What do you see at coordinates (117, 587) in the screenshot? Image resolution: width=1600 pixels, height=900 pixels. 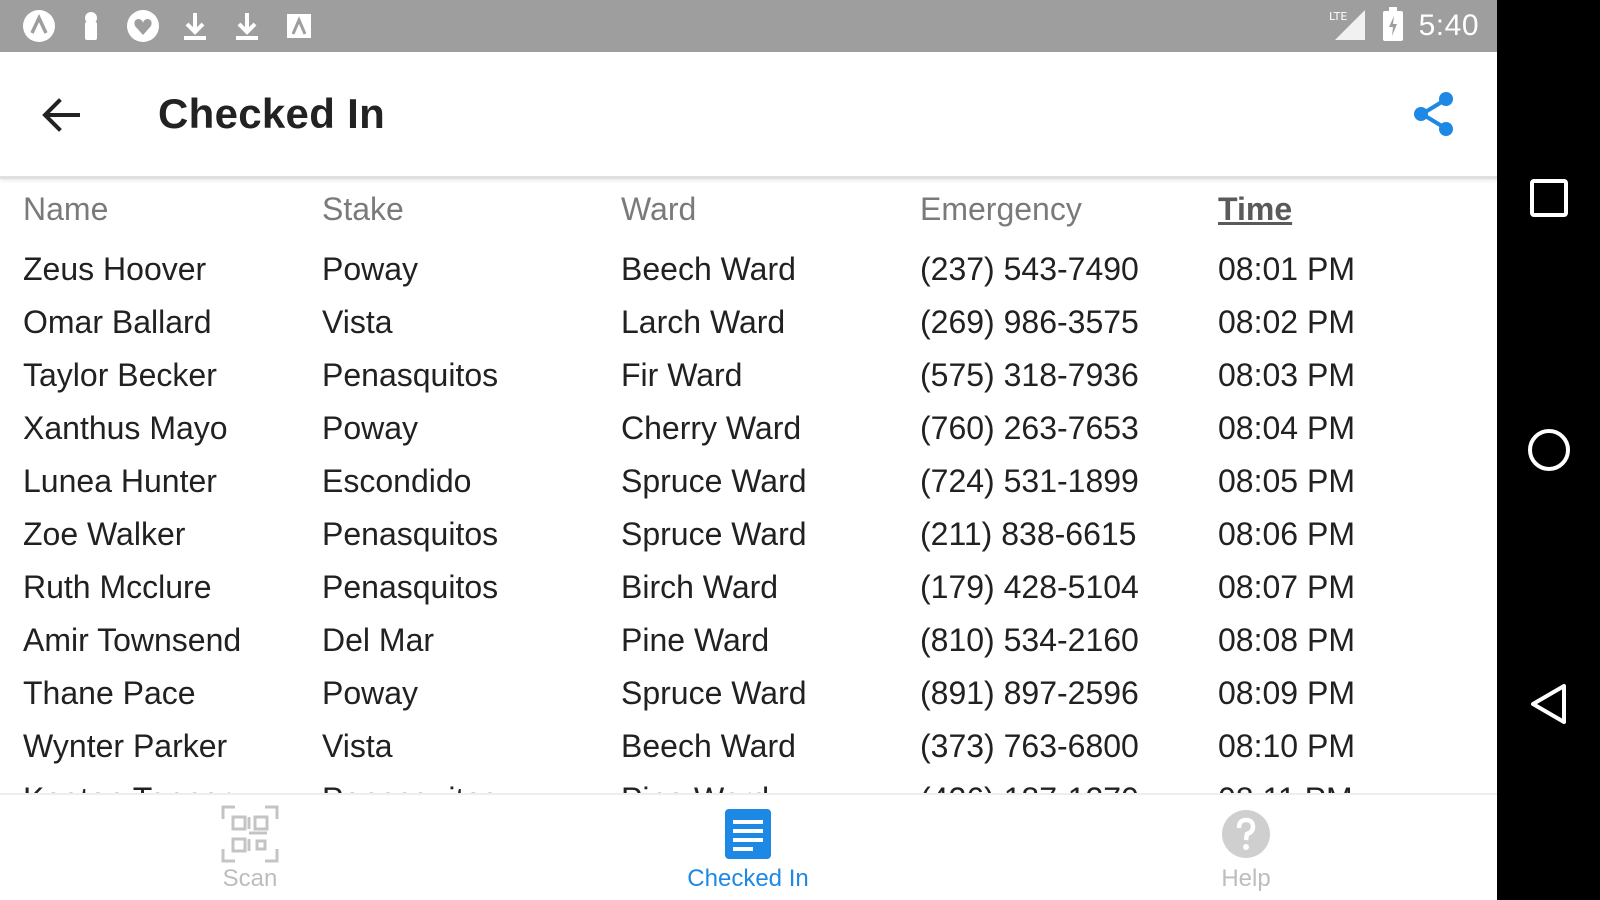 I see `cell-name: Ruth Mcclure` at bounding box center [117, 587].